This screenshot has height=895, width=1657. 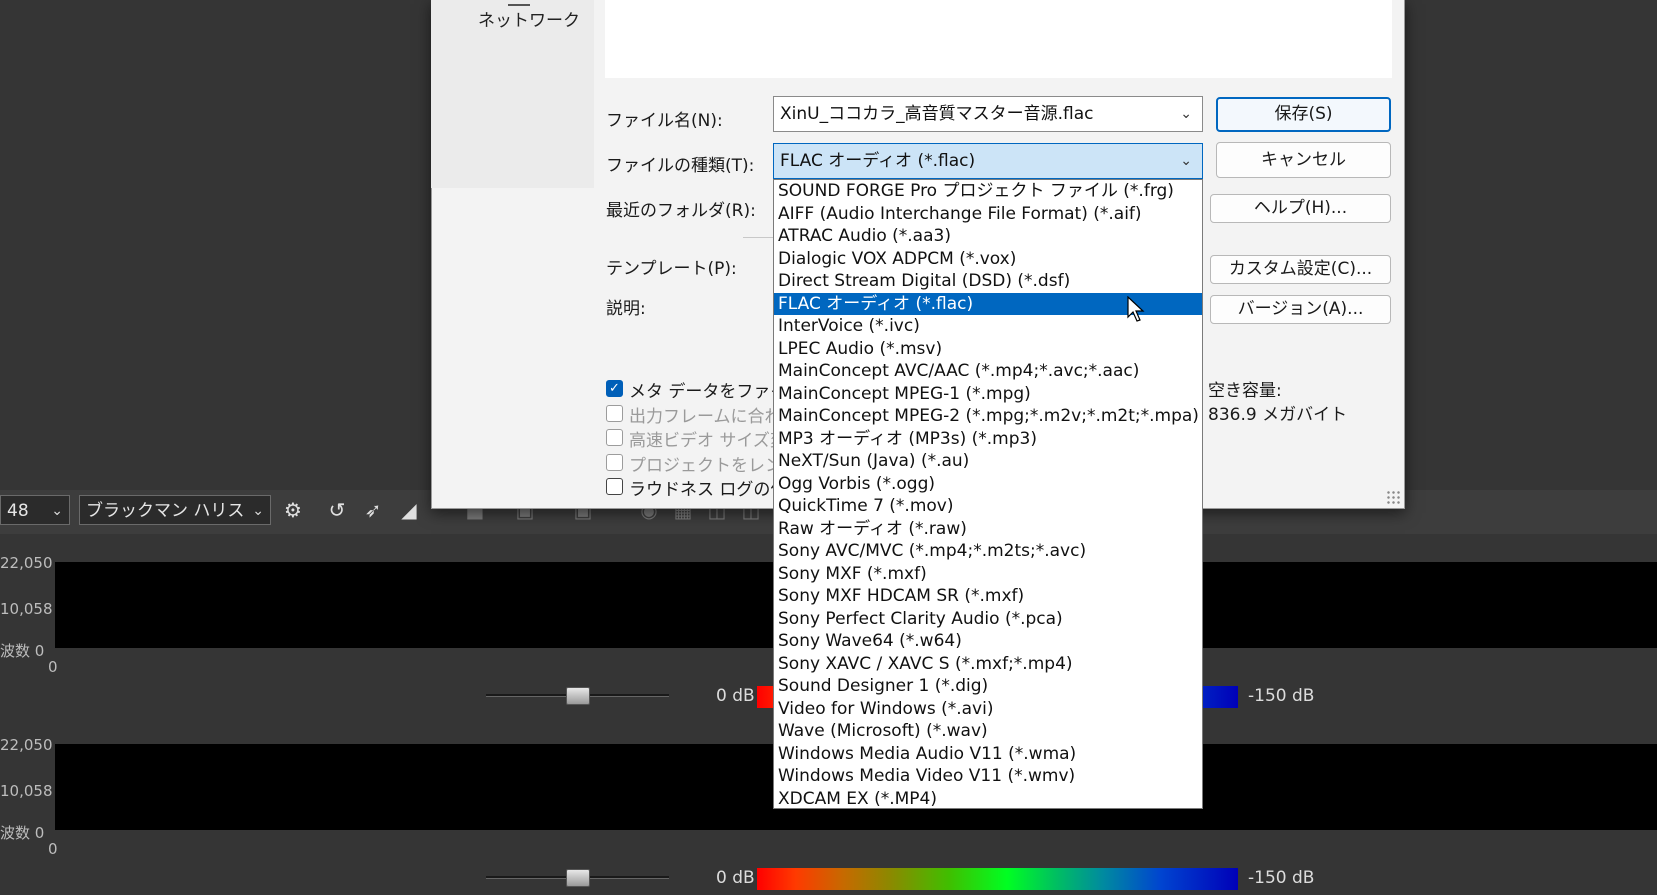 What do you see at coordinates (701, 417) in the screenshot?
I see `match-frame-checkbox-label: 出力フレームに合わせ` at bounding box center [701, 417].